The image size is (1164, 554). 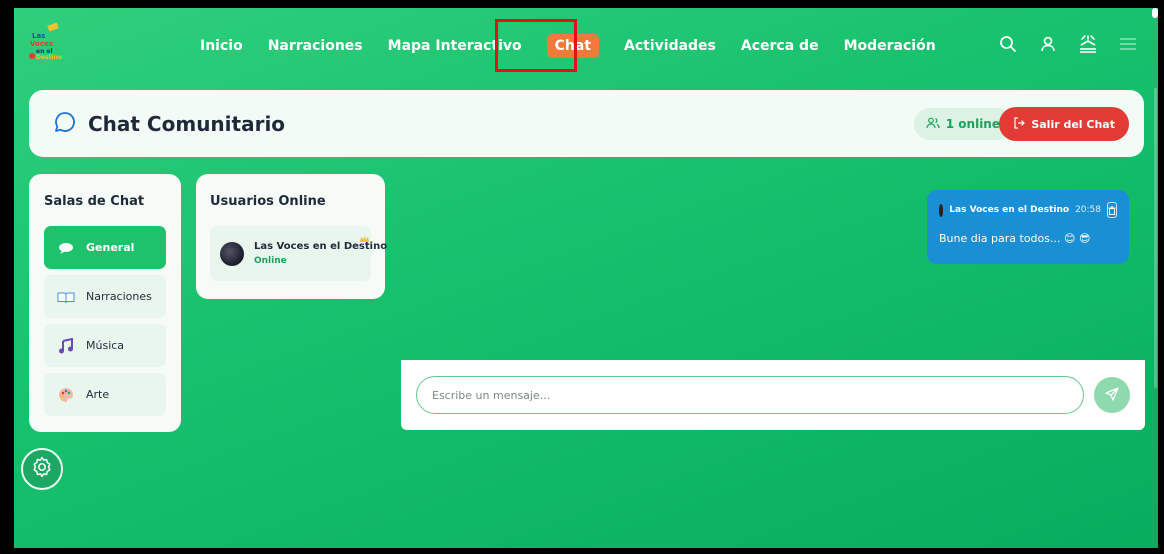 I want to click on room-item-musica: Música, so click(x=105, y=345).